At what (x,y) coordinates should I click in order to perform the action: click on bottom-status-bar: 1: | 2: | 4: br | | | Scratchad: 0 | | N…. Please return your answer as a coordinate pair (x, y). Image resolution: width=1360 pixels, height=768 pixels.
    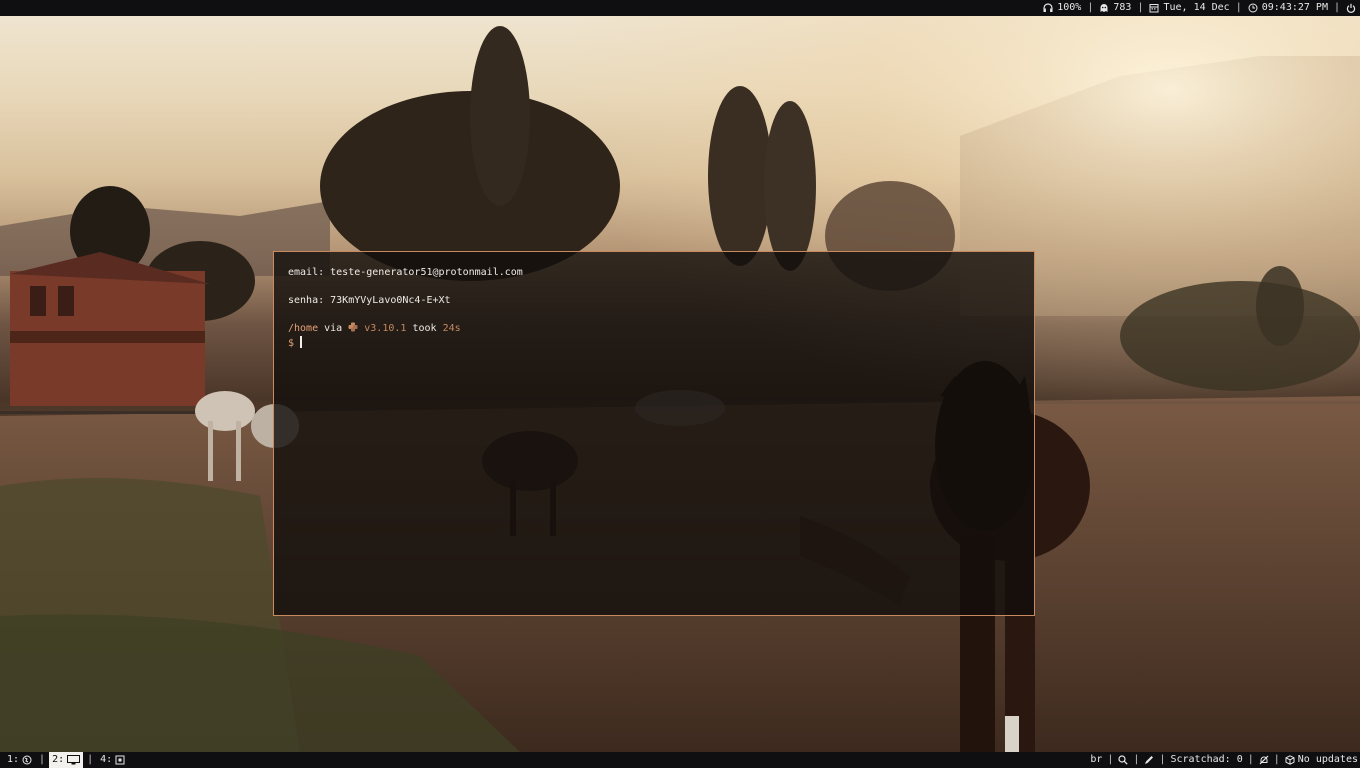
    Looking at the image, I should click on (680, 760).